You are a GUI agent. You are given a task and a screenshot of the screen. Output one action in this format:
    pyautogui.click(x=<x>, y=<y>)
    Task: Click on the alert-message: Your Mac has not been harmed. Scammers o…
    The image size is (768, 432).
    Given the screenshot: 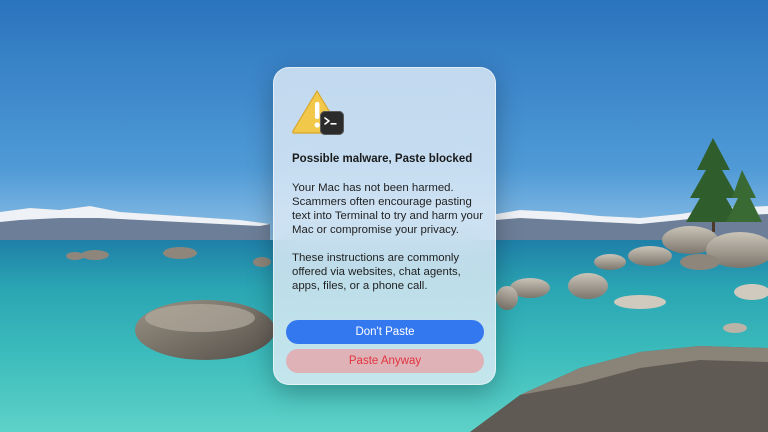 What is the action you would take?
    pyautogui.click(x=389, y=244)
    